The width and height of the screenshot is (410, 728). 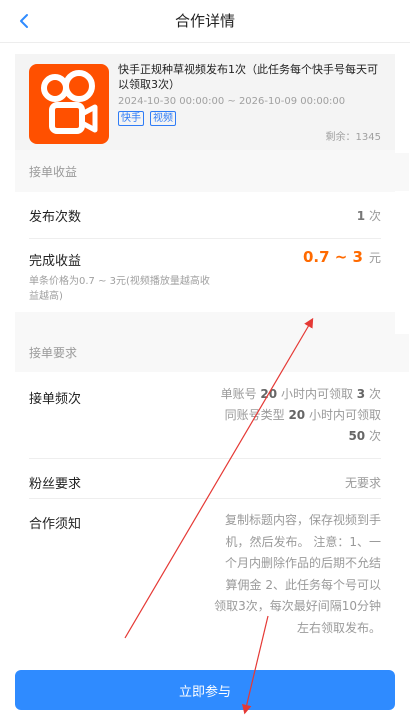 What do you see at coordinates (300, 394) in the screenshot?
I see `frequency-line-1: 单账号 20 小时内可领取 3 次` at bounding box center [300, 394].